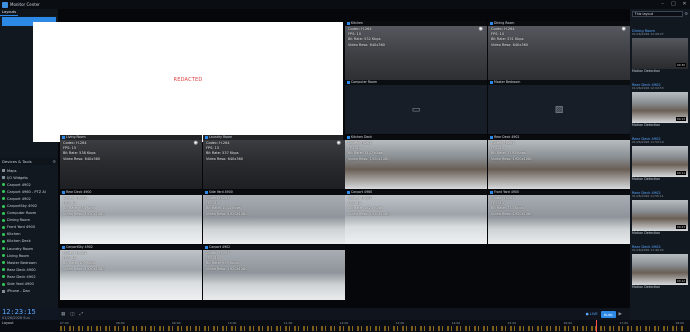 This screenshot has width=690, height=332. Describe the element at coordinates (345, 4) in the screenshot. I see `title-bar: Monitor Center – □ ✕` at that location.